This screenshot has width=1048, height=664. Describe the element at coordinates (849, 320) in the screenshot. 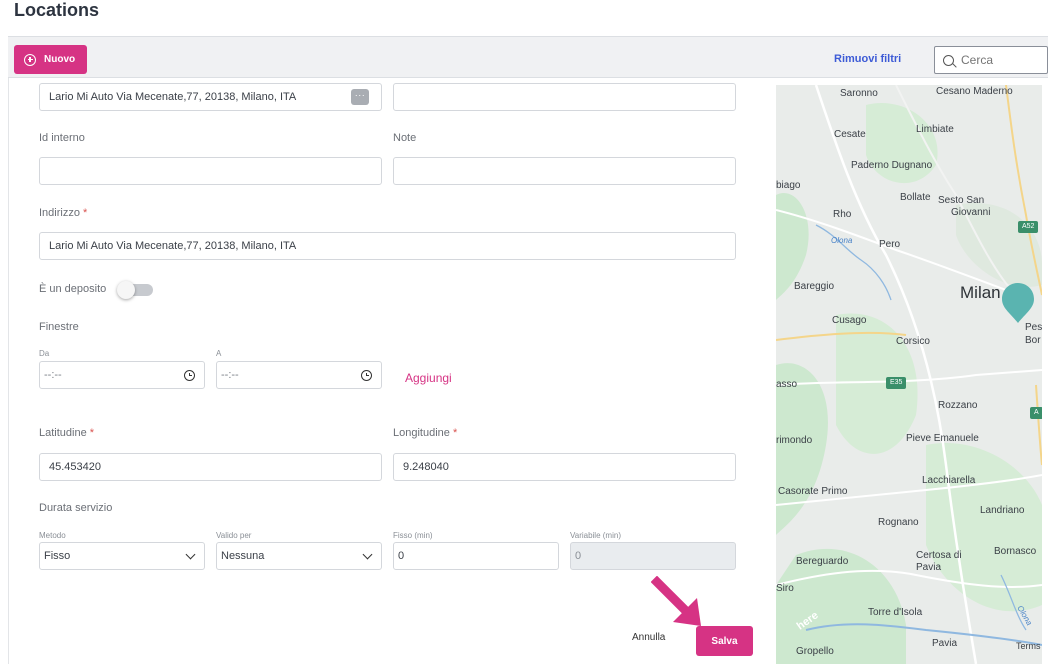

I see `map-label-cusago: Cusago` at that location.